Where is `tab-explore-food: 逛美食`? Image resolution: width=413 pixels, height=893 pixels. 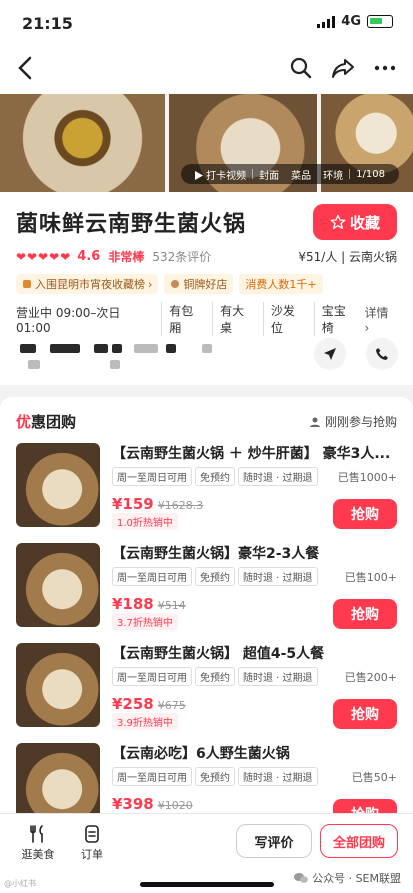
tab-explore-food: 逛美食 is located at coordinates (38, 843).